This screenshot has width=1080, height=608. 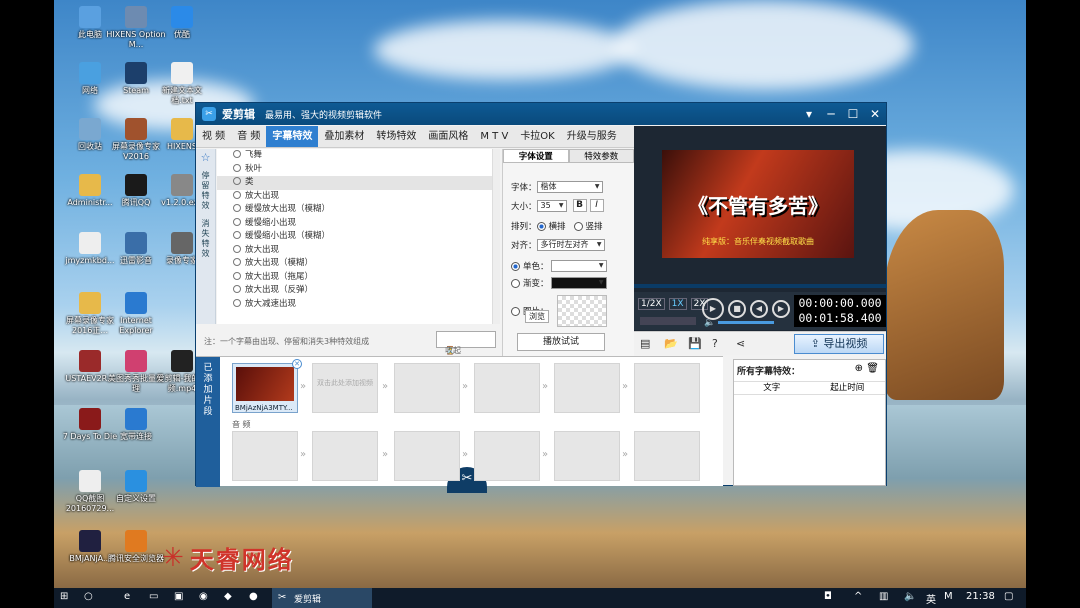 What do you see at coordinates (292, 136) in the screenshot?
I see `tab-2: 字幕特效` at bounding box center [292, 136].